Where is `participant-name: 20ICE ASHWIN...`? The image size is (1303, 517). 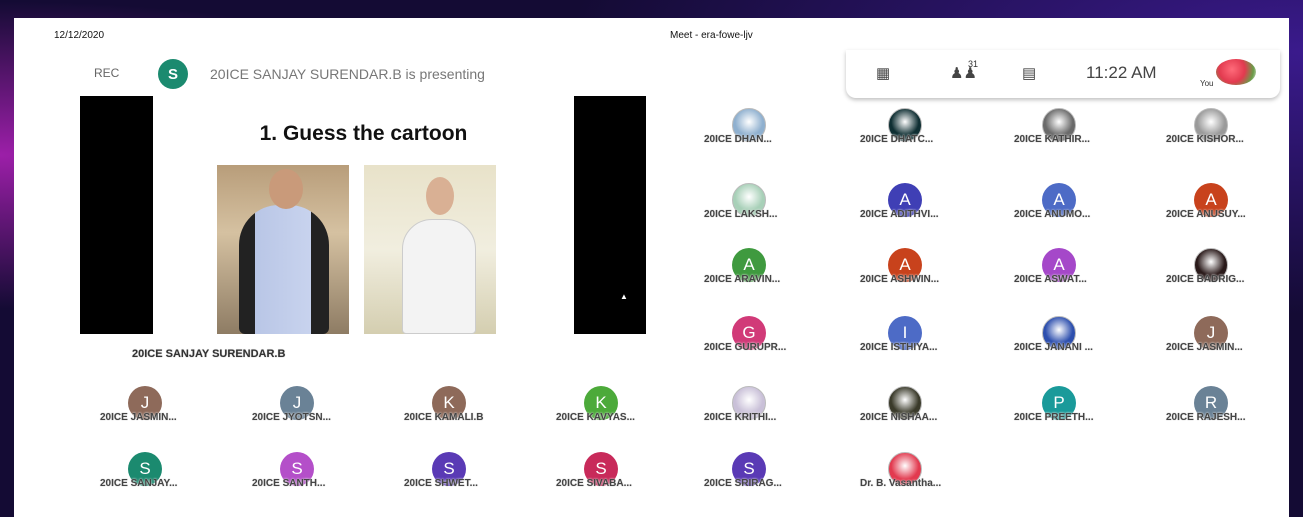
participant-name: 20ICE ASHWIN... is located at coordinates (900, 279).